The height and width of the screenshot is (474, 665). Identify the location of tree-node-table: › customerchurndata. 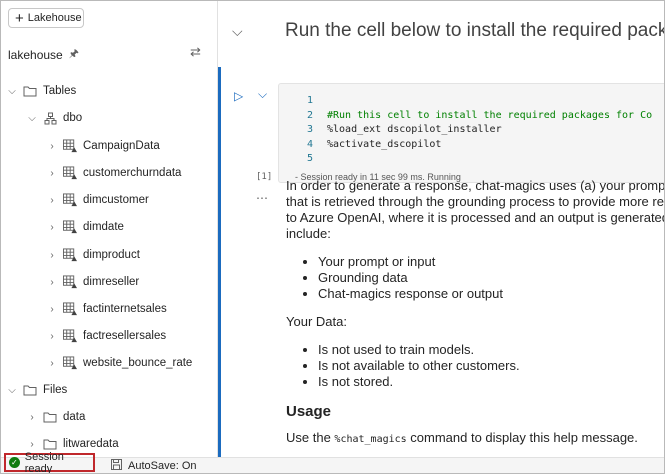
(114, 173).